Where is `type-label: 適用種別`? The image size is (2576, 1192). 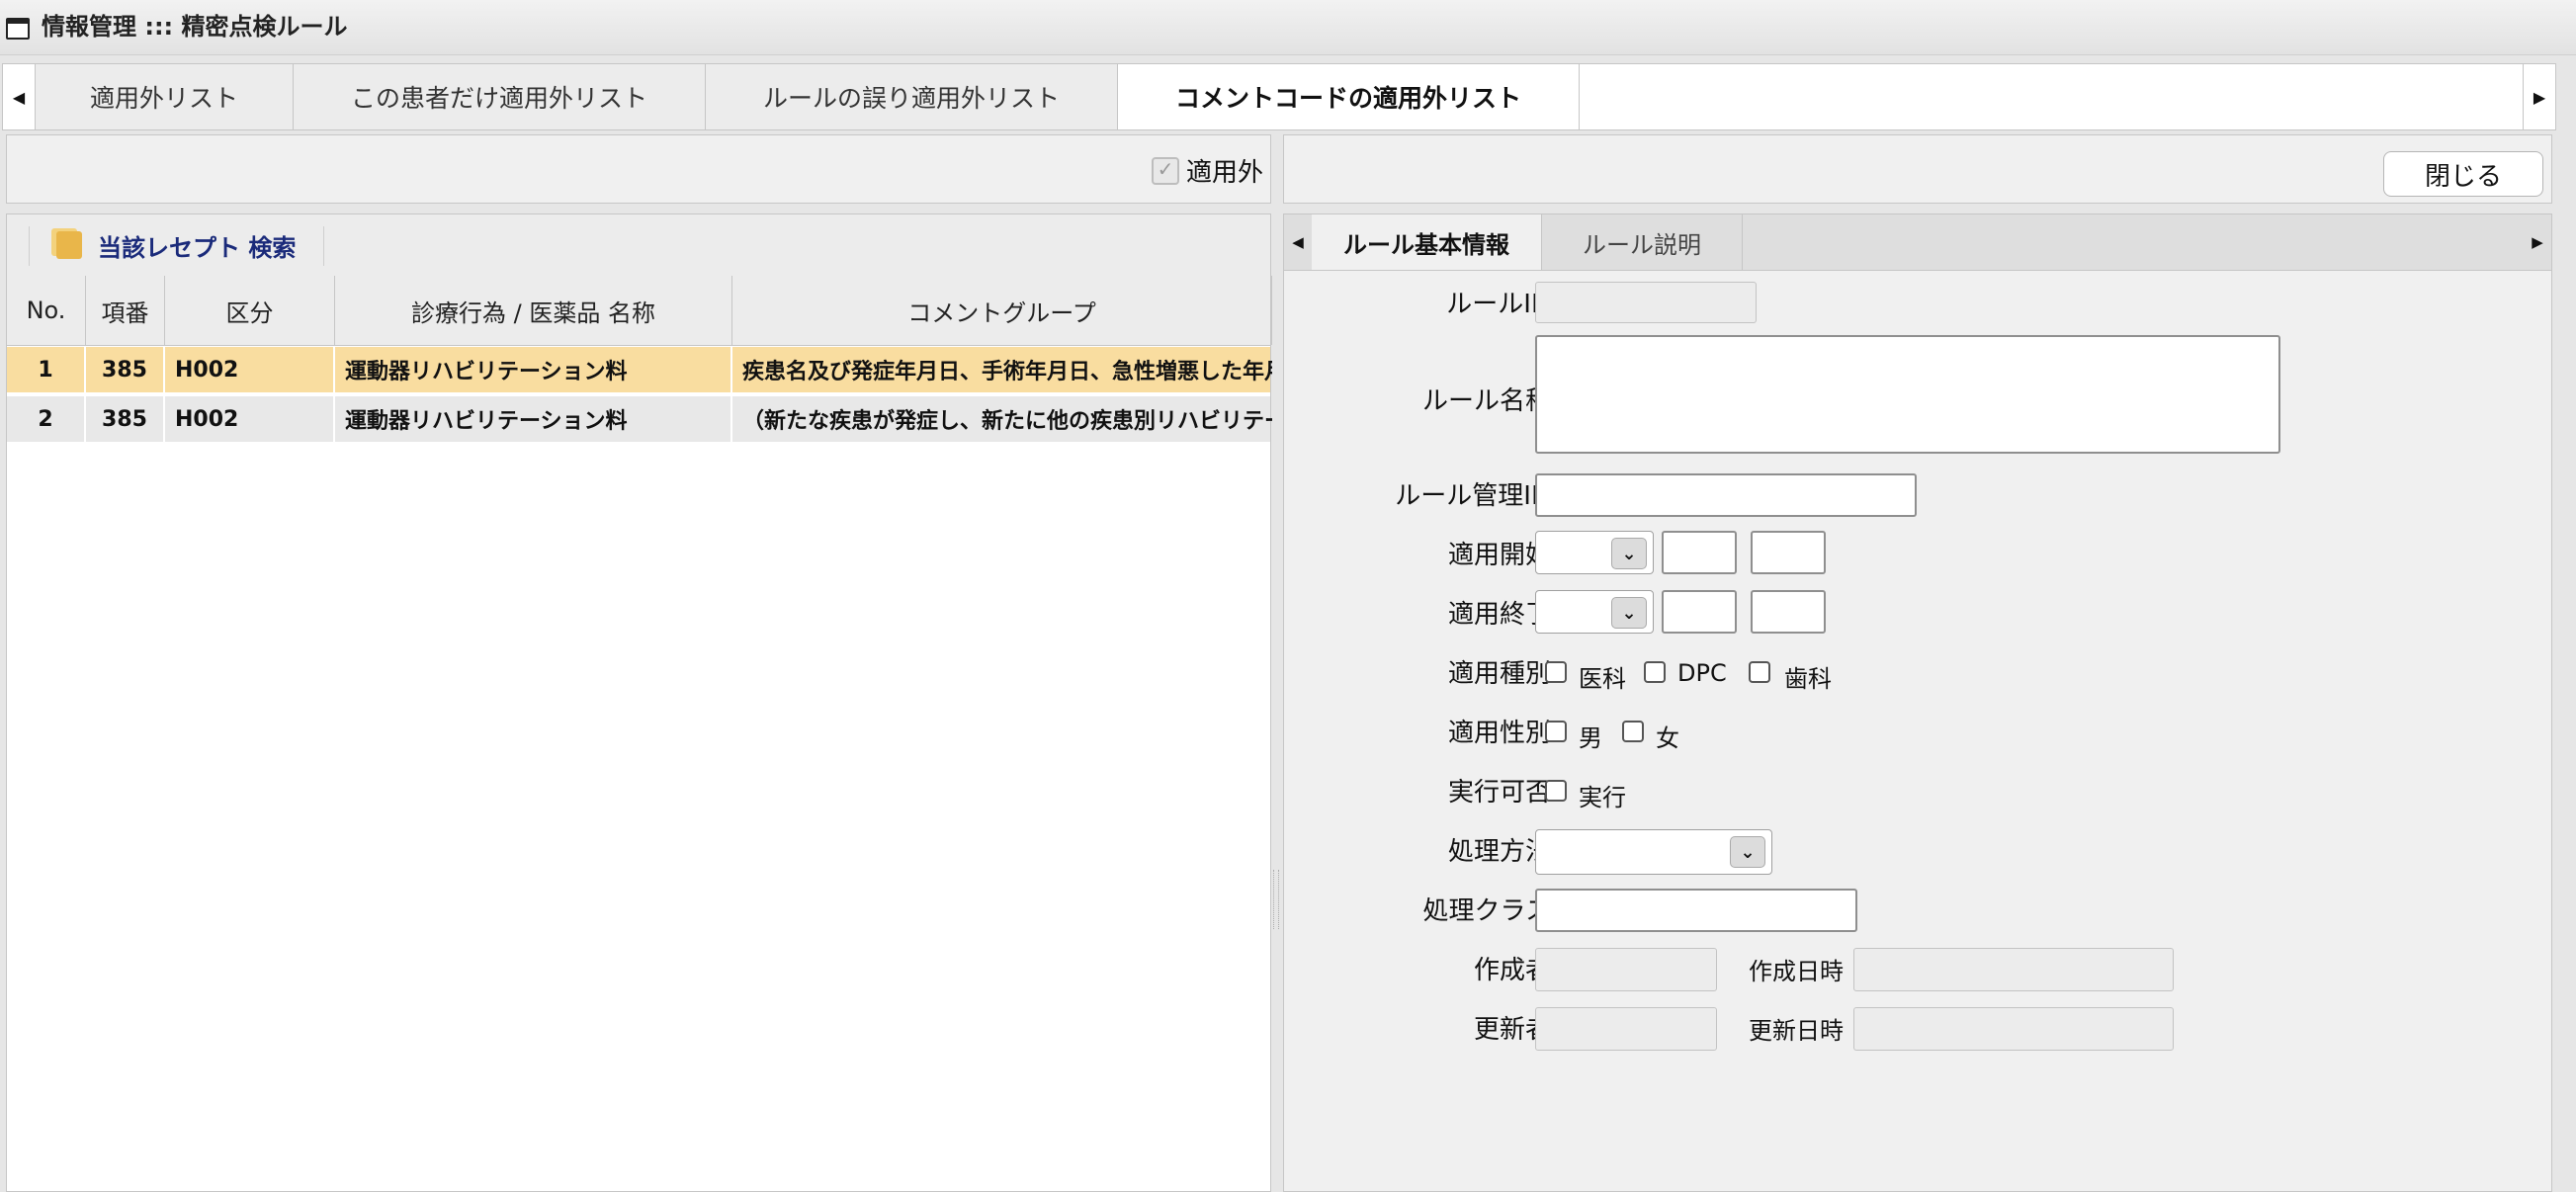 type-label: 適用種別 is located at coordinates (1499, 674).